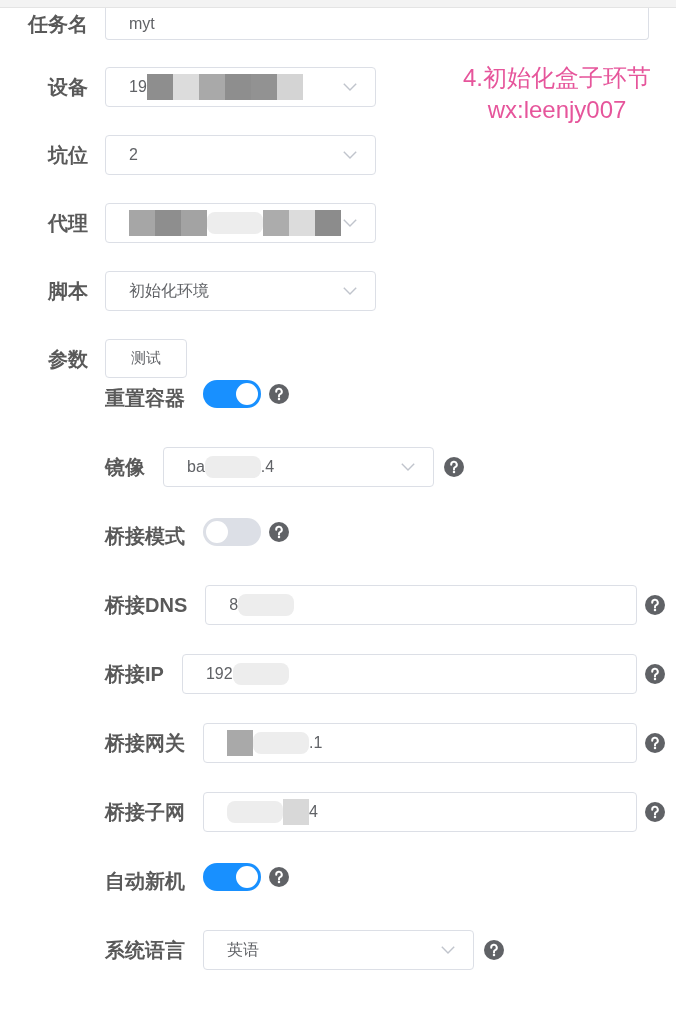 The height and width of the screenshot is (1024, 676). Describe the element at coordinates (145, 812) in the screenshot. I see `field-label: 桥接子网` at that location.